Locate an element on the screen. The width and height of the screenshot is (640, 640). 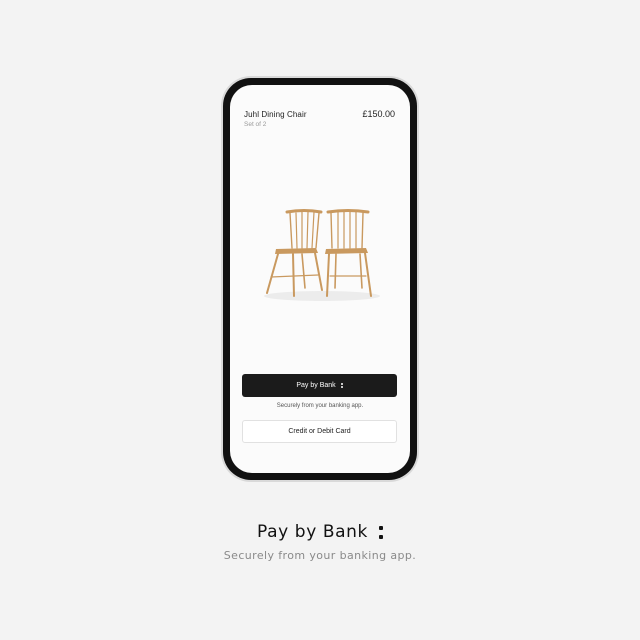
secure-note: Securely from your banking app. is located at coordinates (320, 406).